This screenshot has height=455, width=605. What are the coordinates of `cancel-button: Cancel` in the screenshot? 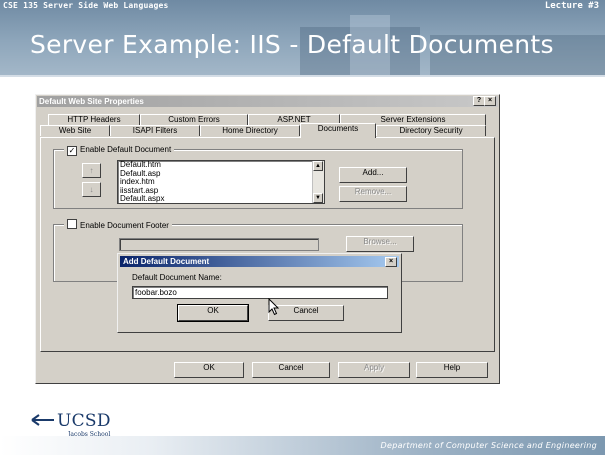 It's located at (291, 370).